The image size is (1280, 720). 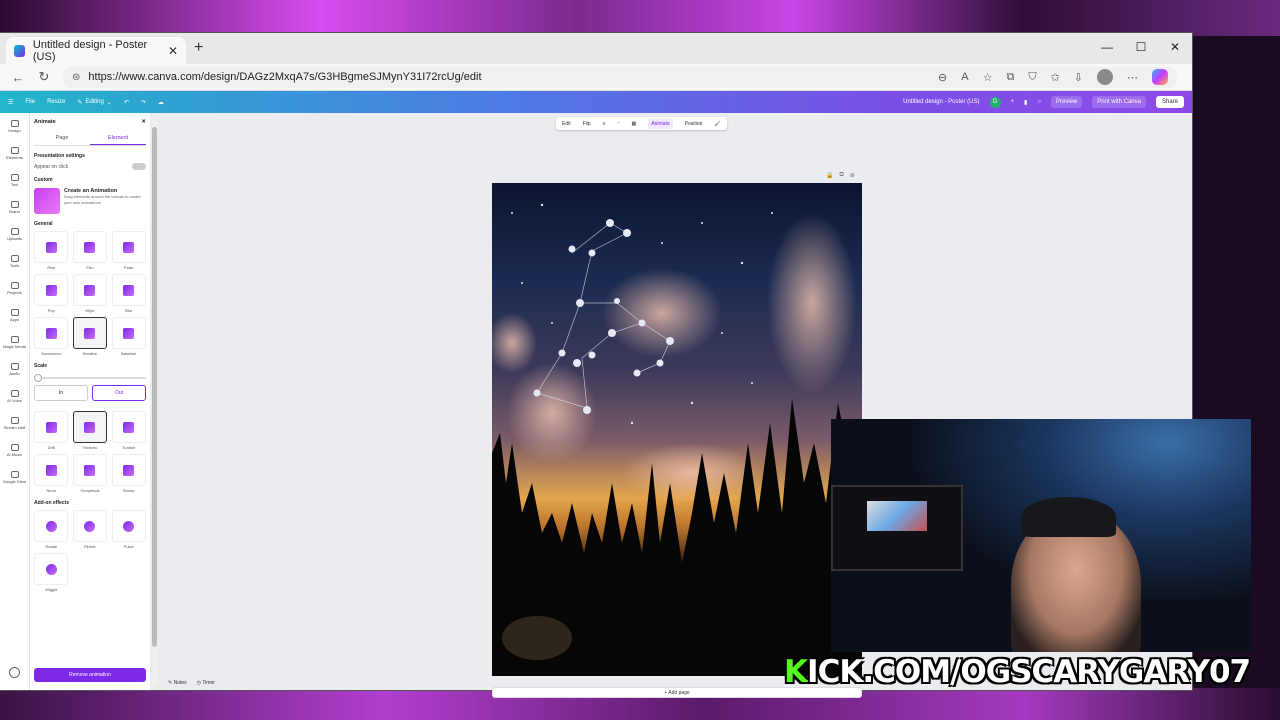 What do you see at coordinates (852, 175) in the screenshot?
I see `add-page-icon: ⊕` at bounding box center [852, 175].